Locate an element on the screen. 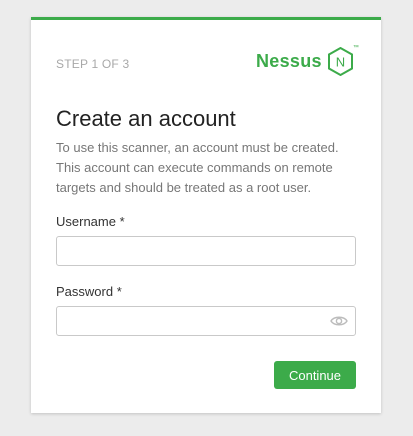 This screenshot has height=436, width=413. logo-mark-icon: N ™ is located at coordinates (343, 60).